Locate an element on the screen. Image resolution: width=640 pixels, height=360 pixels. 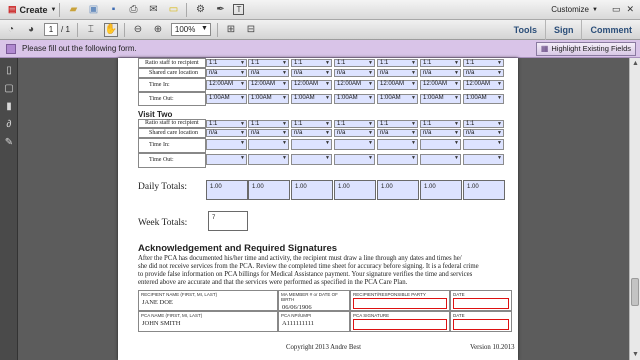
current-page-input: 1 is located at coordinates (51, 29).